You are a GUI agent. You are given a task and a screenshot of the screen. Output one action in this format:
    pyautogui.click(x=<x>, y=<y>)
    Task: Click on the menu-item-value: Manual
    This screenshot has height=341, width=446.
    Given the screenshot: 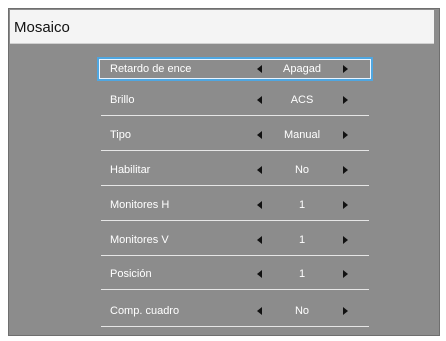 What is the action you would take?
    pyautogui.click(x=302, y=135)
    